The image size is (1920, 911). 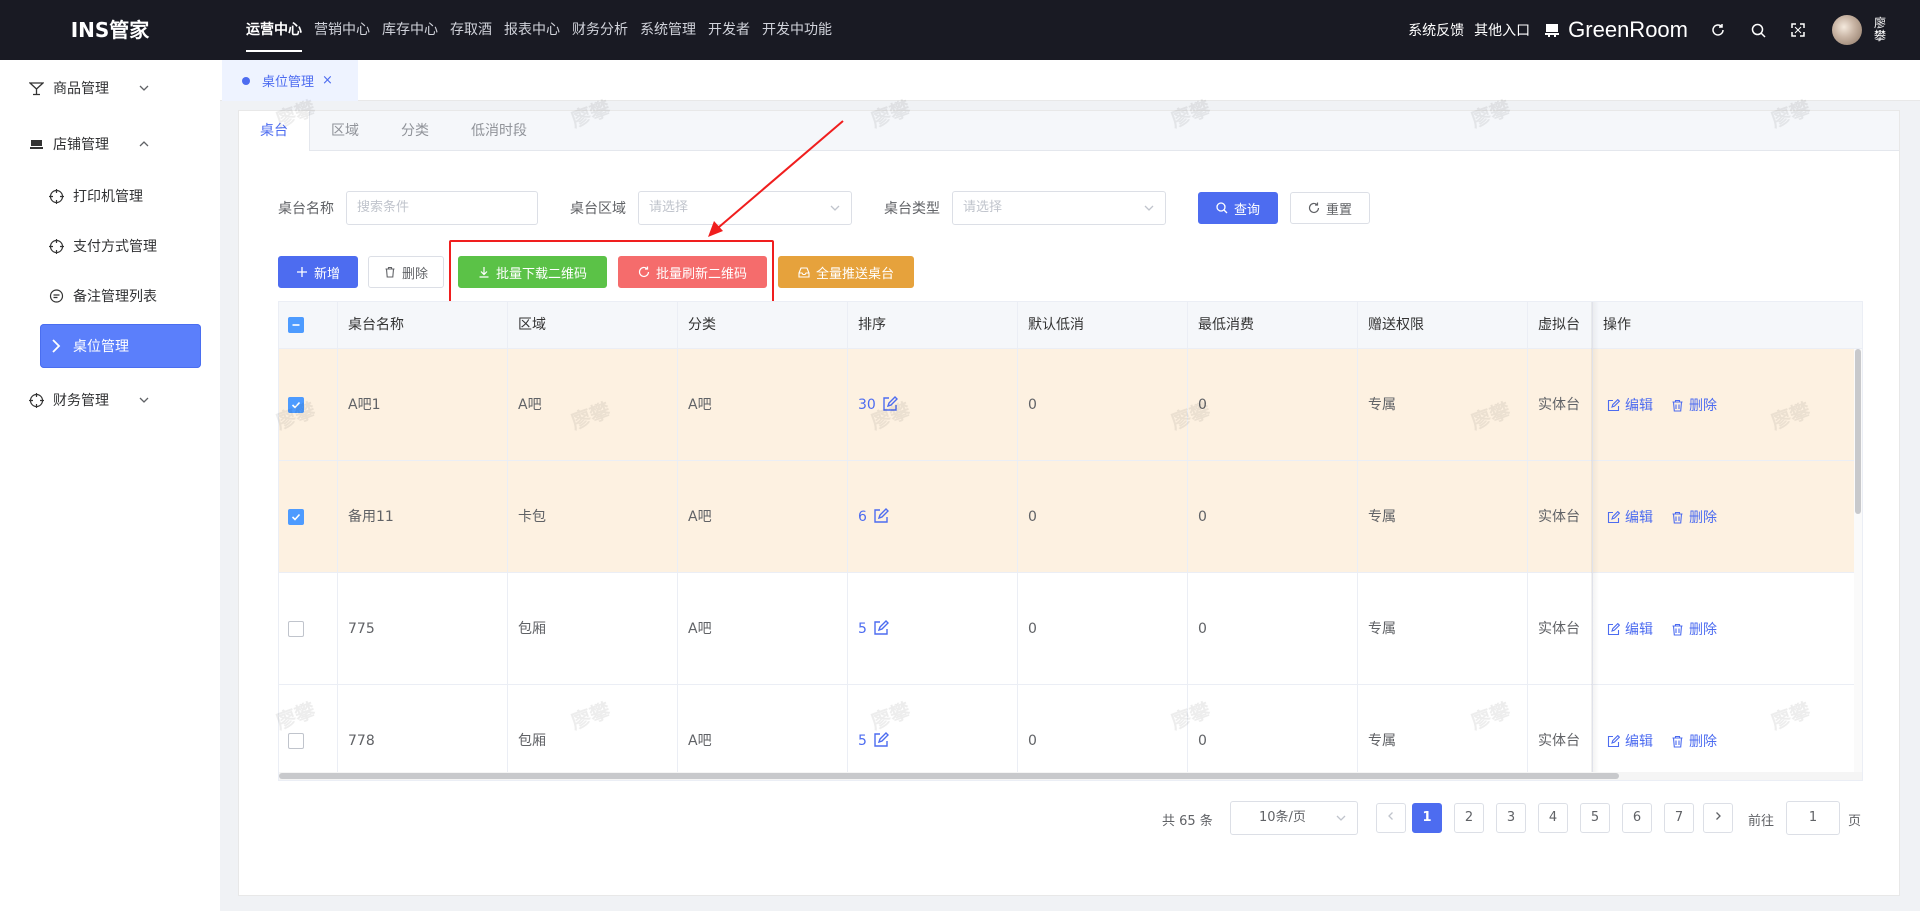 I want to click on table-row: A吧1 A吧 A吧 30 0 0 专属 实体台 编辑 删除, so click(x=1070, y=405).